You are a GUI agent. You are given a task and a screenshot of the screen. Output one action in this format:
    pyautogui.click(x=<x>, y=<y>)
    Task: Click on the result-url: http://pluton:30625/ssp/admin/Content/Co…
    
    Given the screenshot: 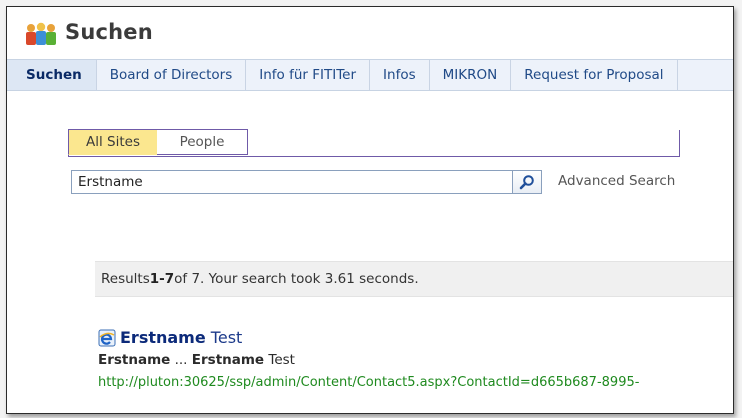 What is the action you would take?
    pyautogui.click(x=368, y=382)
    